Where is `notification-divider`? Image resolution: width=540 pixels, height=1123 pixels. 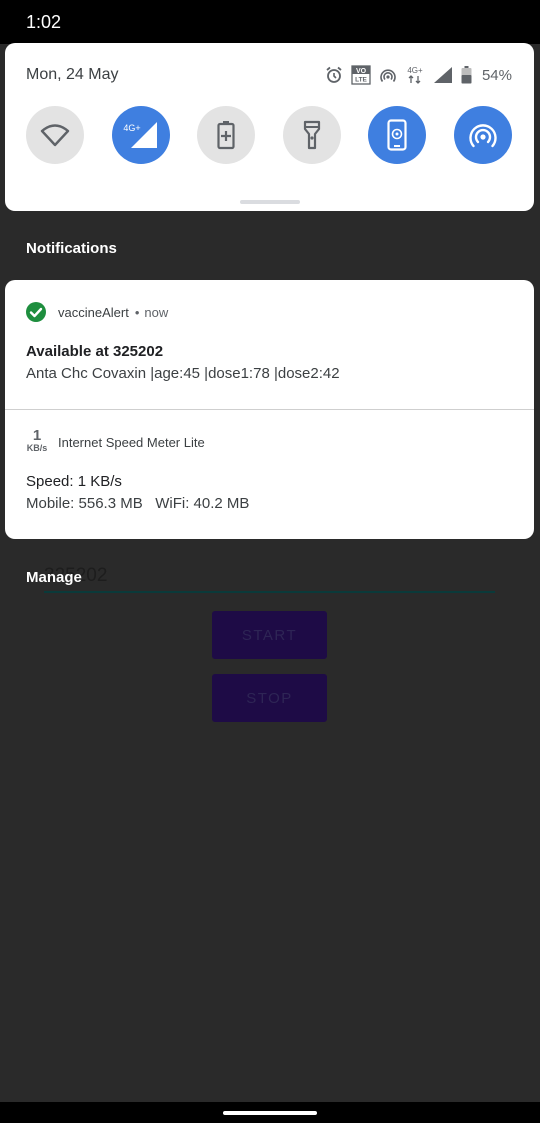
notification-divider is located at coordinates (269, 409).